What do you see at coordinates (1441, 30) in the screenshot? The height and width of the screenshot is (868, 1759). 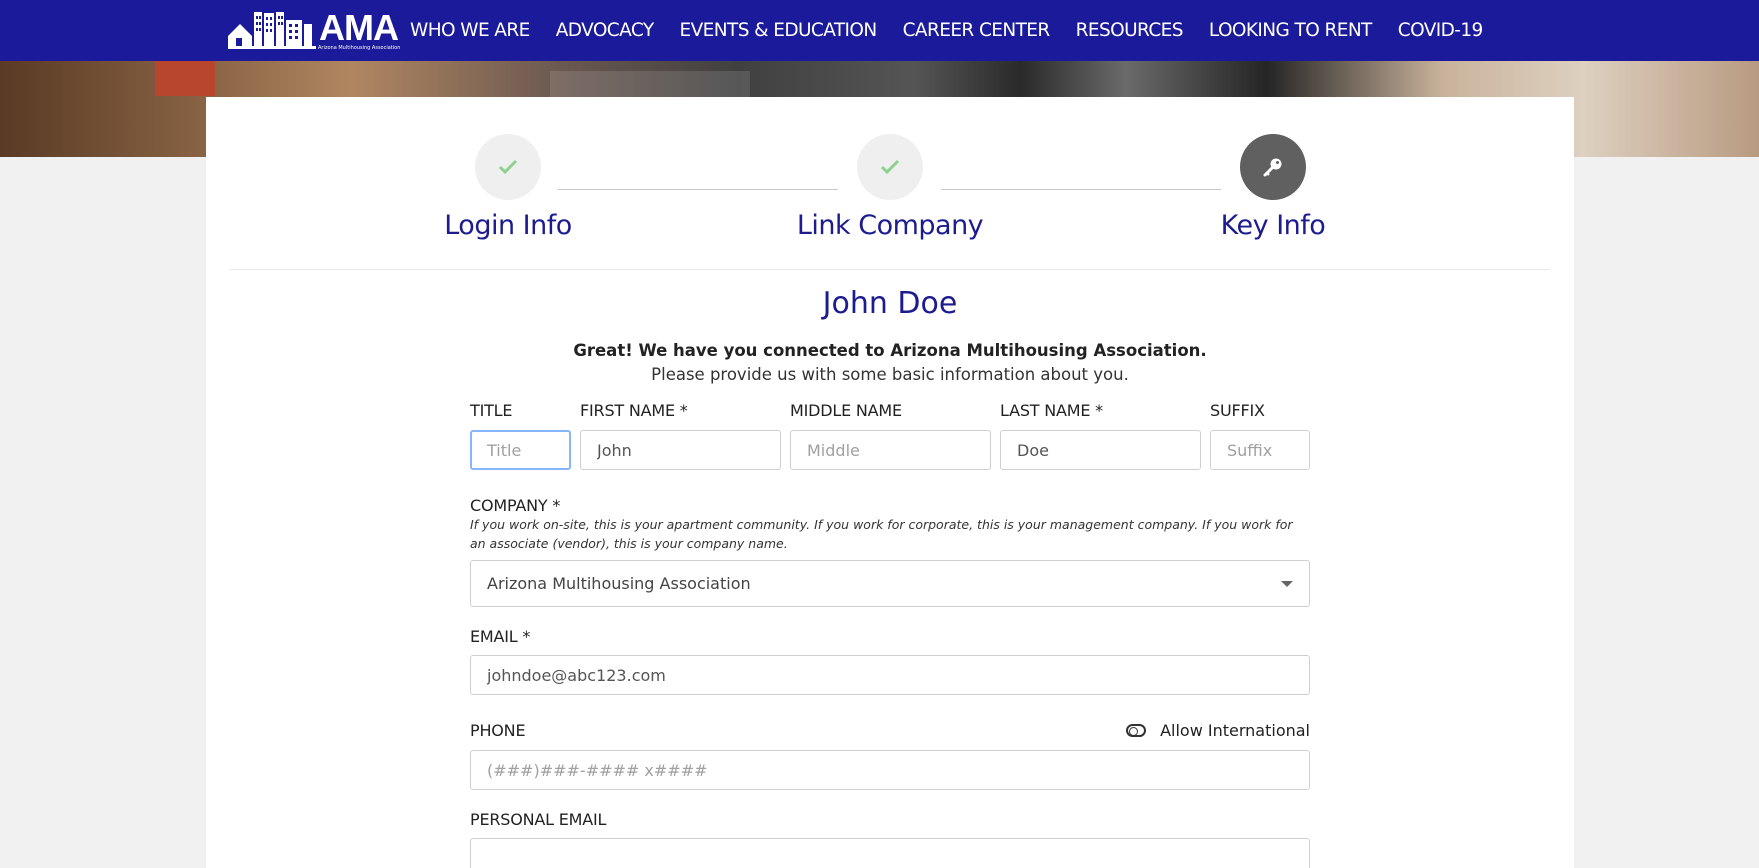 I see `nav-covid-19: COVID-19` at bounding box center [1441, 30].